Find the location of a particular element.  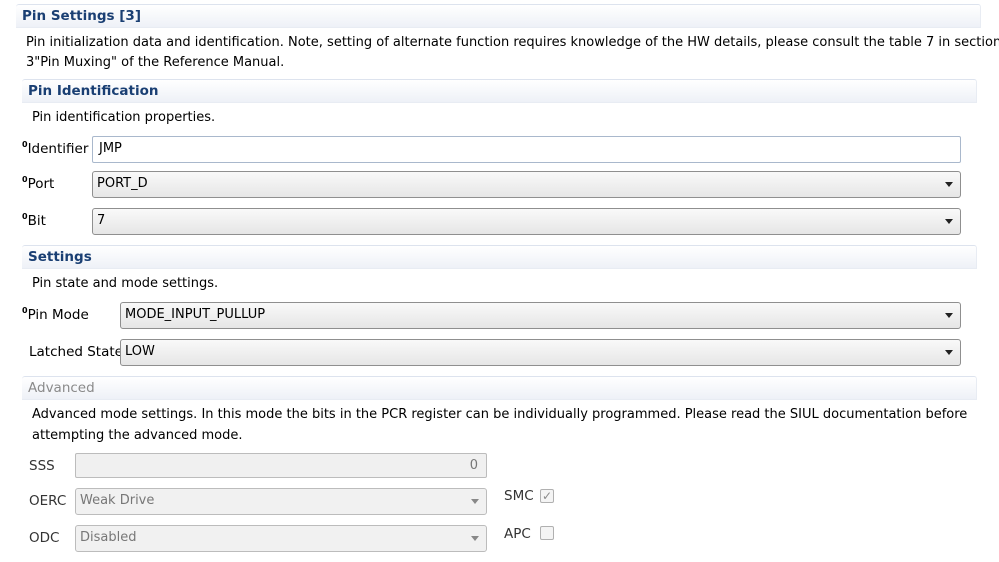

odc-select-value: Disabled is located at coordinates (108, 537).